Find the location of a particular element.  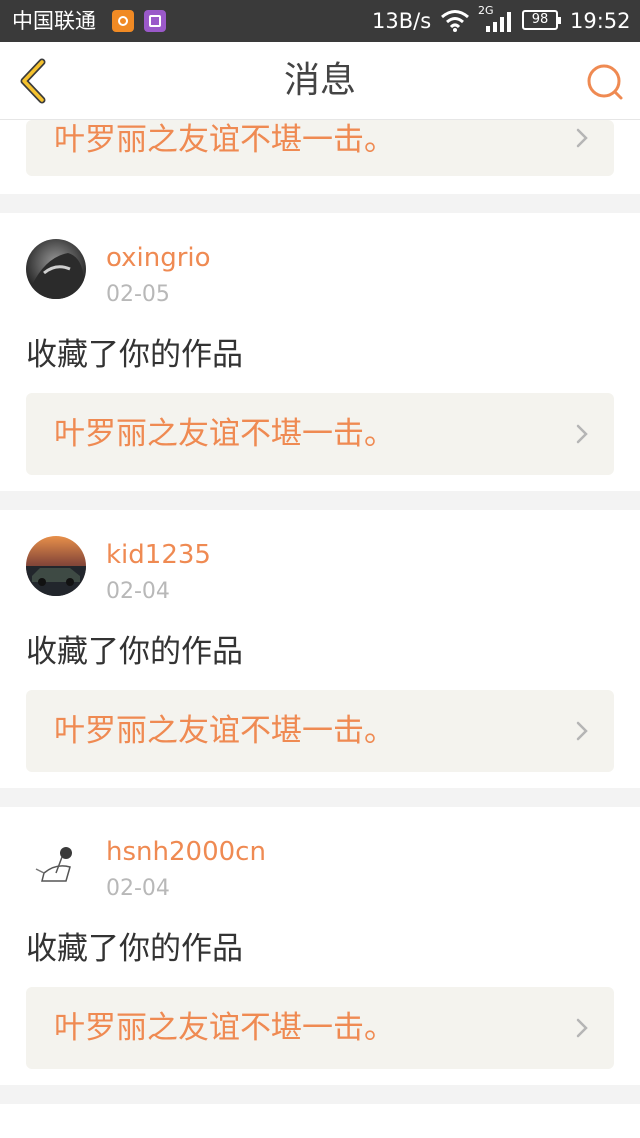

network-speed: 13B/s is located at coordinates (402, 21).